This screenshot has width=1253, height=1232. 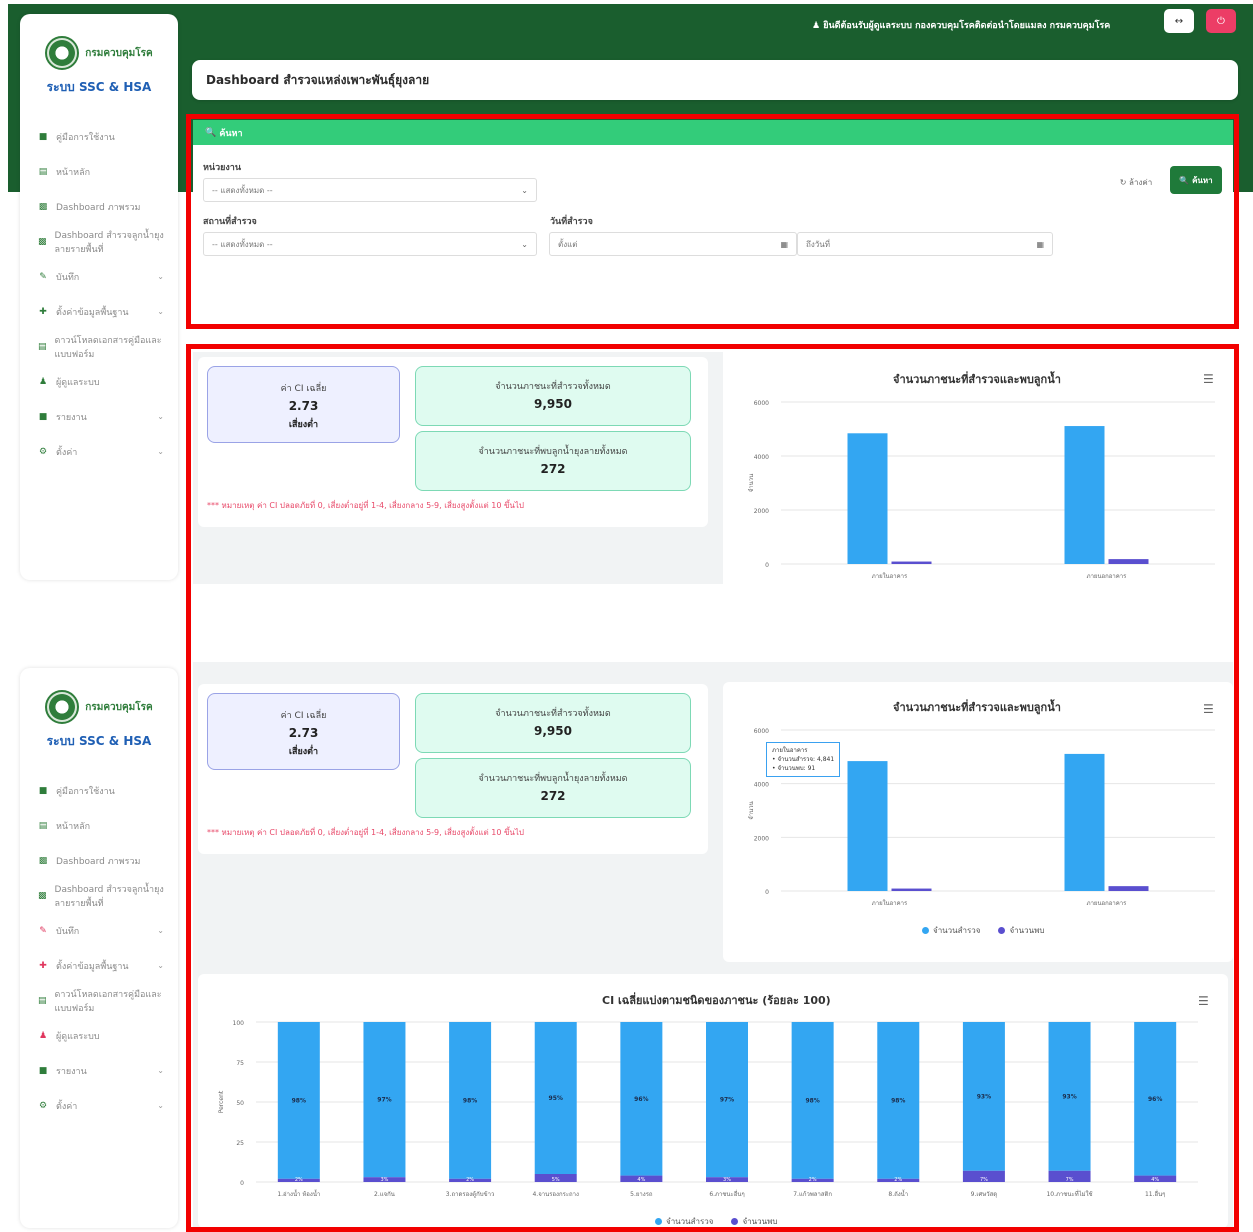 I want to click on calendar-icon: ▦, so click(x=1040, y=244).